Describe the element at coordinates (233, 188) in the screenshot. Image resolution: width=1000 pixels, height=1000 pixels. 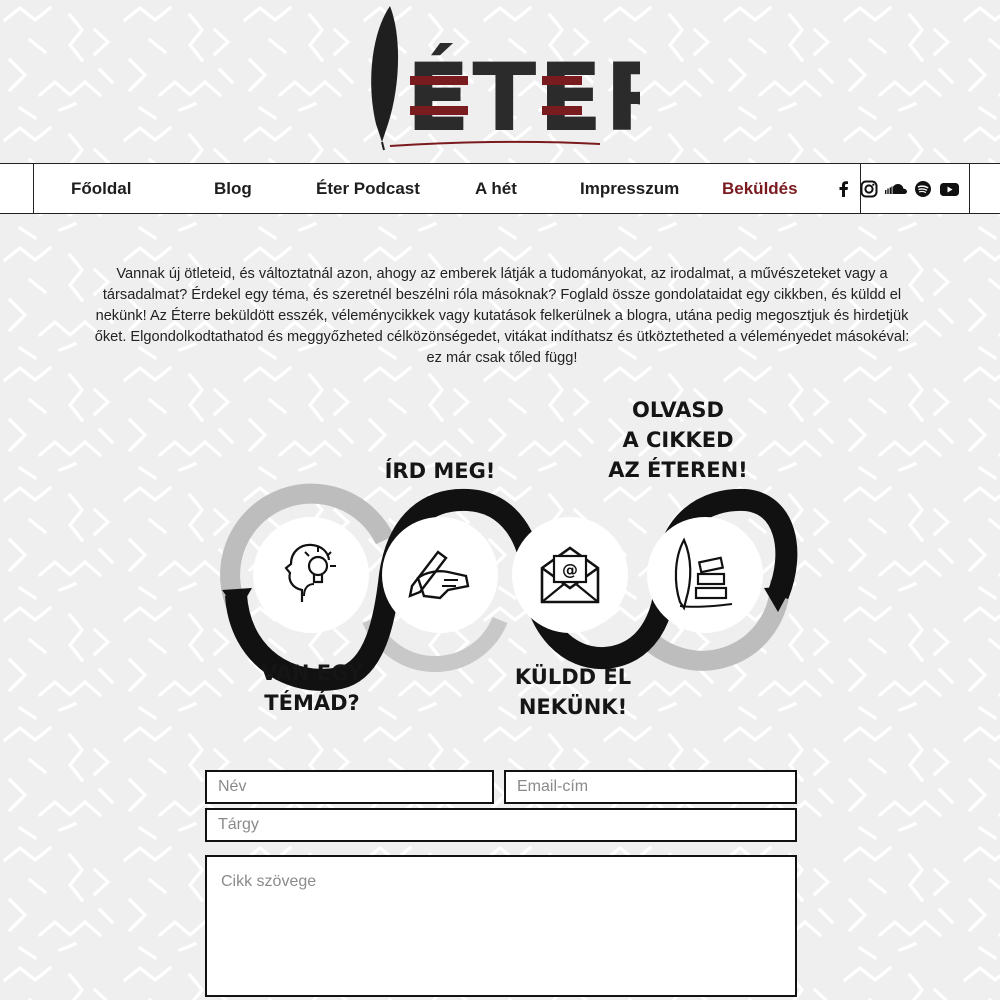
I see `nav-item-blog: Blog` at that location.